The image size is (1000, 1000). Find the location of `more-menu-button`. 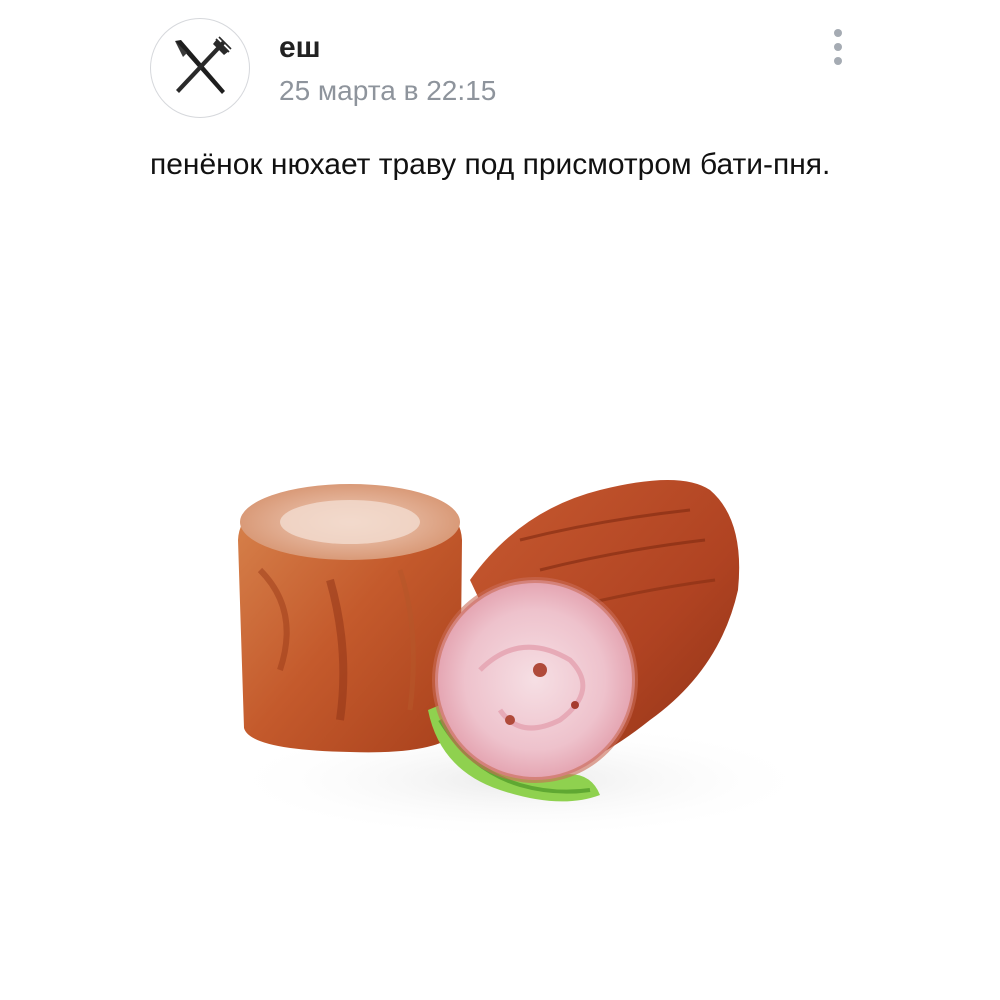

more-menu-button is located at coordinates (838, 47).